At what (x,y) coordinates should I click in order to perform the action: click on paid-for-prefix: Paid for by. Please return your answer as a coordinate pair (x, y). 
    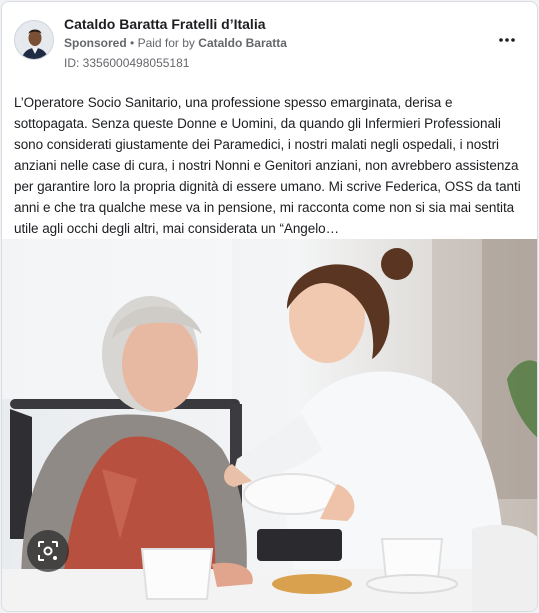
    Looking at the image, I should click on (166, 43).